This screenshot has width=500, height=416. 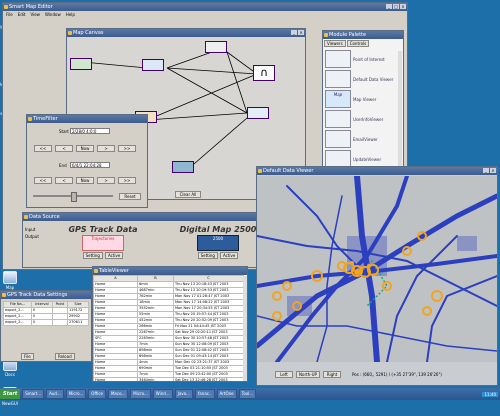 What do you see at coordinates (284, 374) in the screenshot?
I see `left-button: Left` at bounding box center [284, 374].